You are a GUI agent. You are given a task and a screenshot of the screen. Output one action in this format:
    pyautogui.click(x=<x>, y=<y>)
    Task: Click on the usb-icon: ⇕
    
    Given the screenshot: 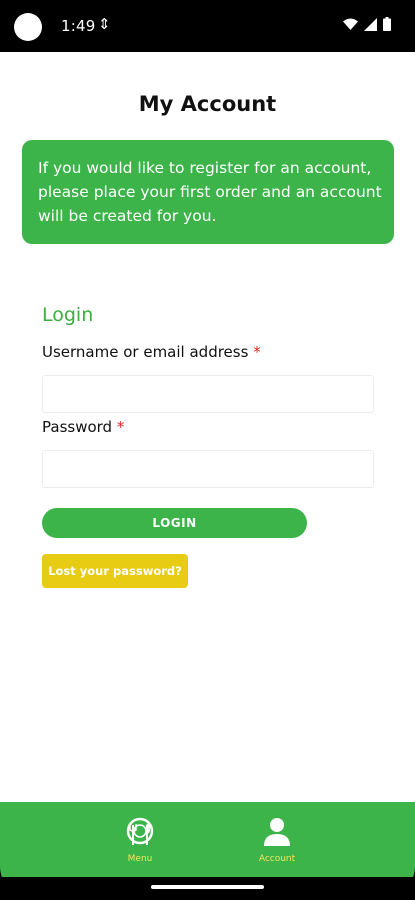 What is the action you would take?
    pyautogui.click(x=104, y=24)
    